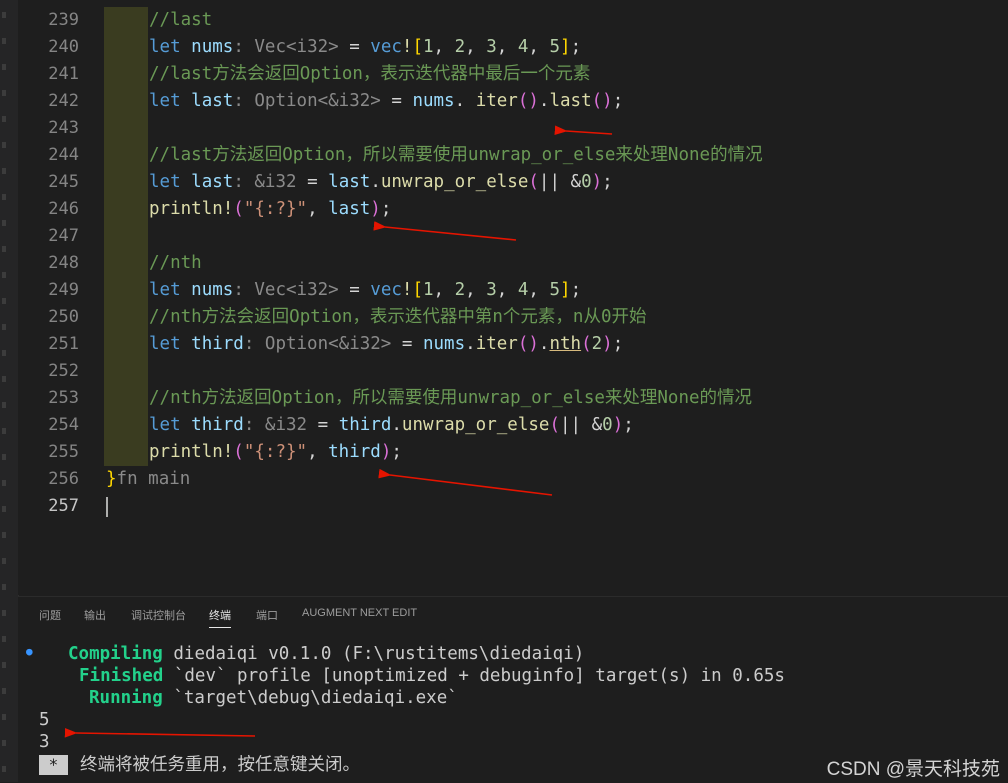  Describe the element at coordinates (513, 236) in the screenshot. I see `code-line: 247` at that location.